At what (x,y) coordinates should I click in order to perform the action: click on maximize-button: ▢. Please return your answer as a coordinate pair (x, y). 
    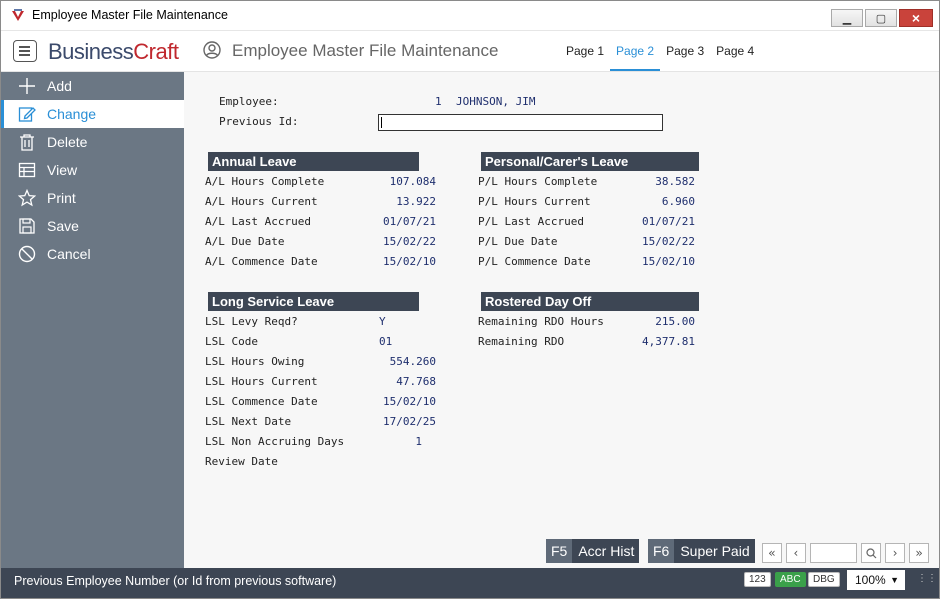
    Looking at the image, I should click on (881, 18).